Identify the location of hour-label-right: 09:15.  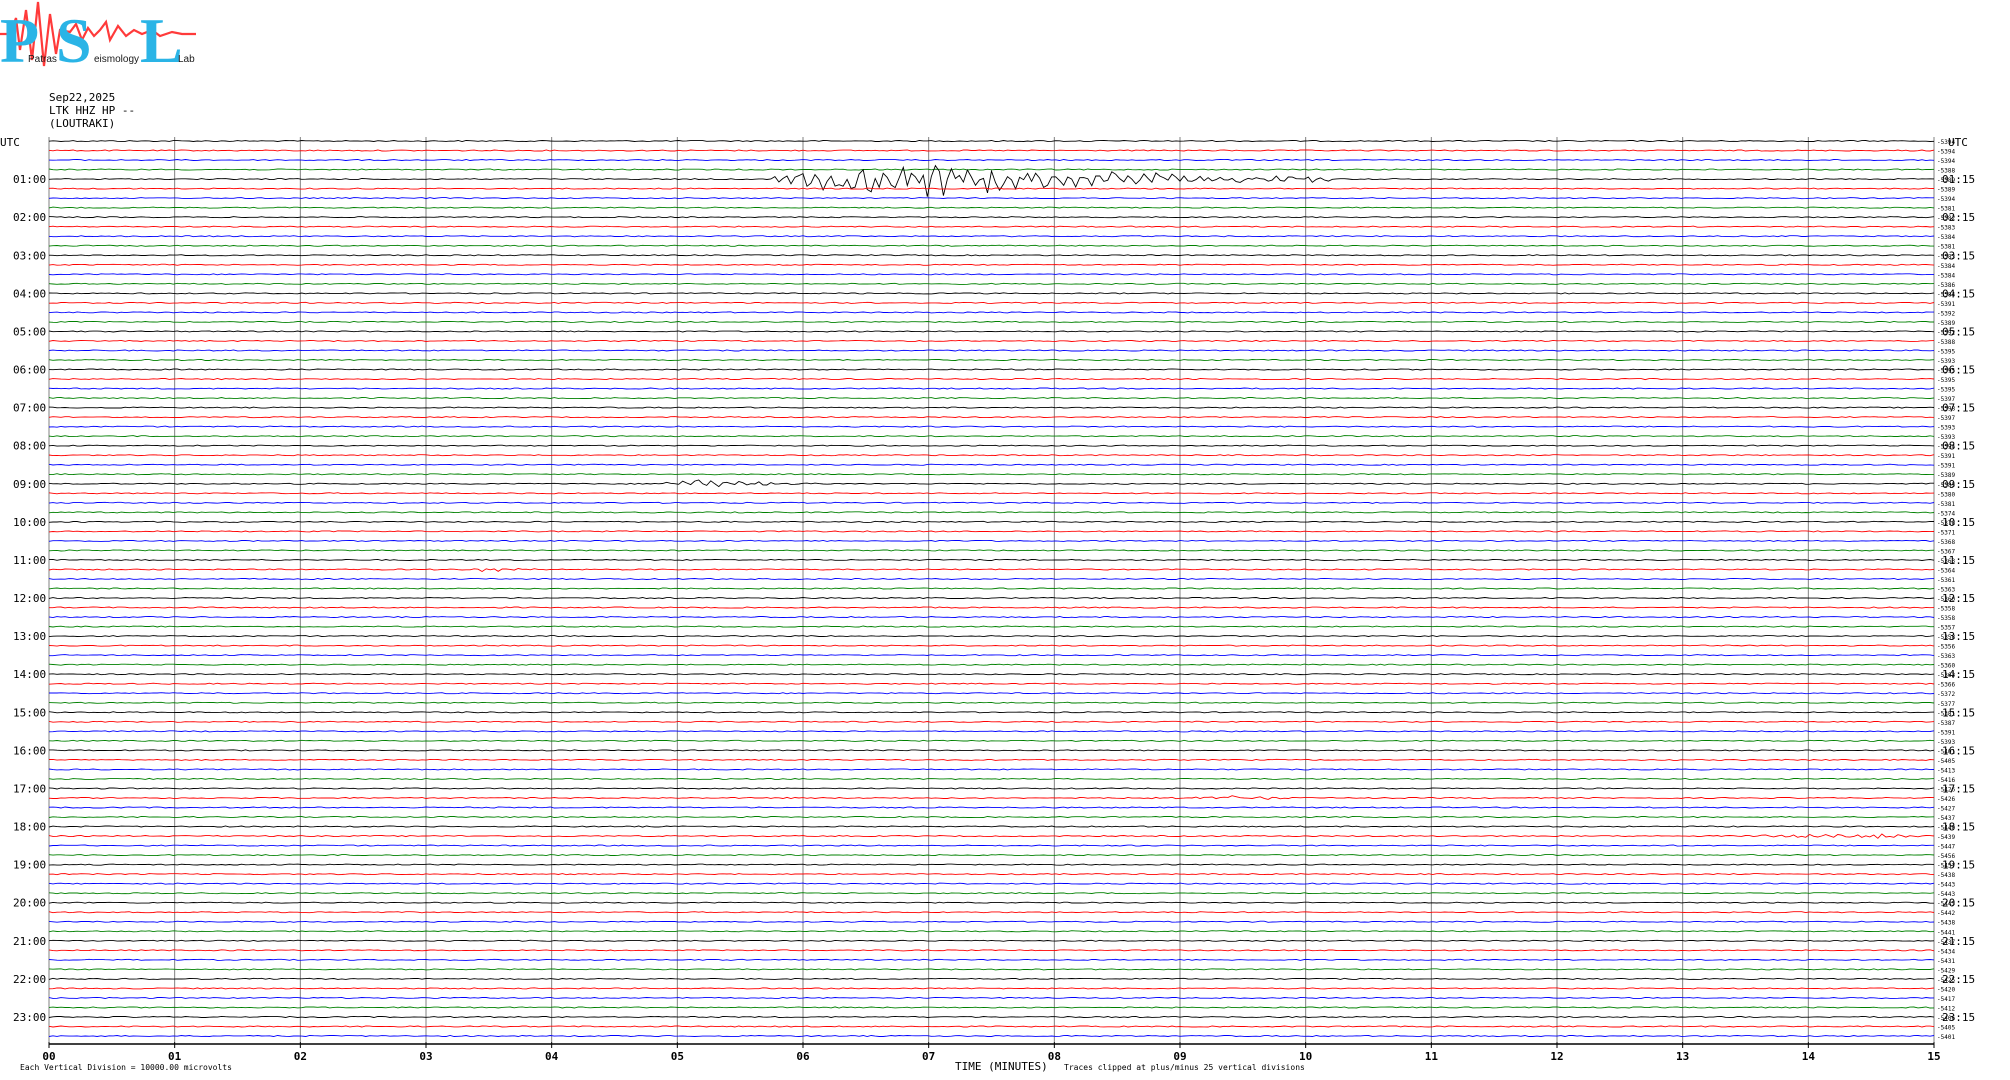
(1958, 484).